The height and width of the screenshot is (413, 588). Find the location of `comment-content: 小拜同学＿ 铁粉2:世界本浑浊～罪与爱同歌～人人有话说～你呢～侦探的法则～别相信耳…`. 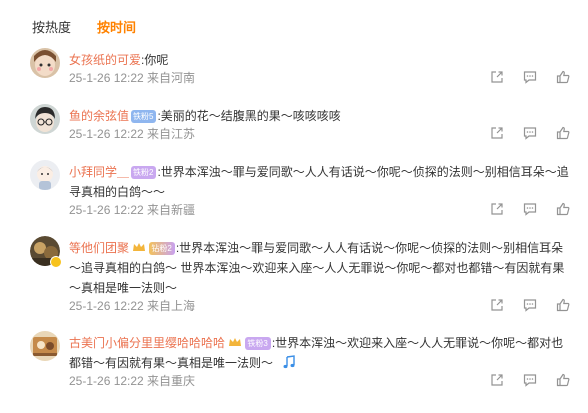

comment-content: 小拜同学＿ 铁粉2:世界本浑浊～罪与爱同歌～人人有话说～你呢～侦探的法则～别相信耳… is located at coordinates (319, 182).